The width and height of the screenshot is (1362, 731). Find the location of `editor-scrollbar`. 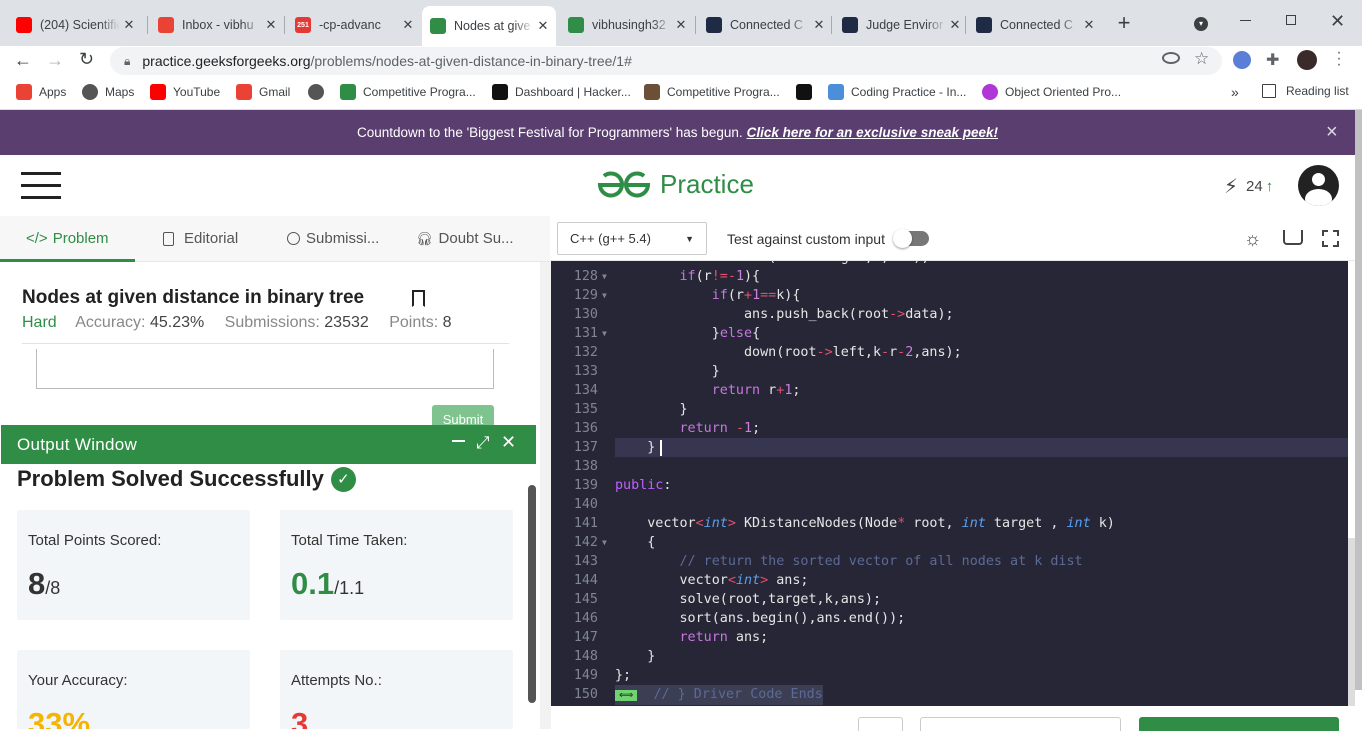

editor-scrollbar is located at coordinates (1351, 622).